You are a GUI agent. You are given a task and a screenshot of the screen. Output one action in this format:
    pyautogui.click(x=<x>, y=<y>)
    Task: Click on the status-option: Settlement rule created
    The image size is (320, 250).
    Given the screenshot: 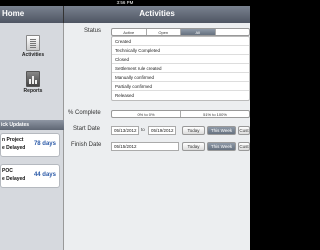 What is the action you would take?
    pyautogui.click(x=180, y=68)
    